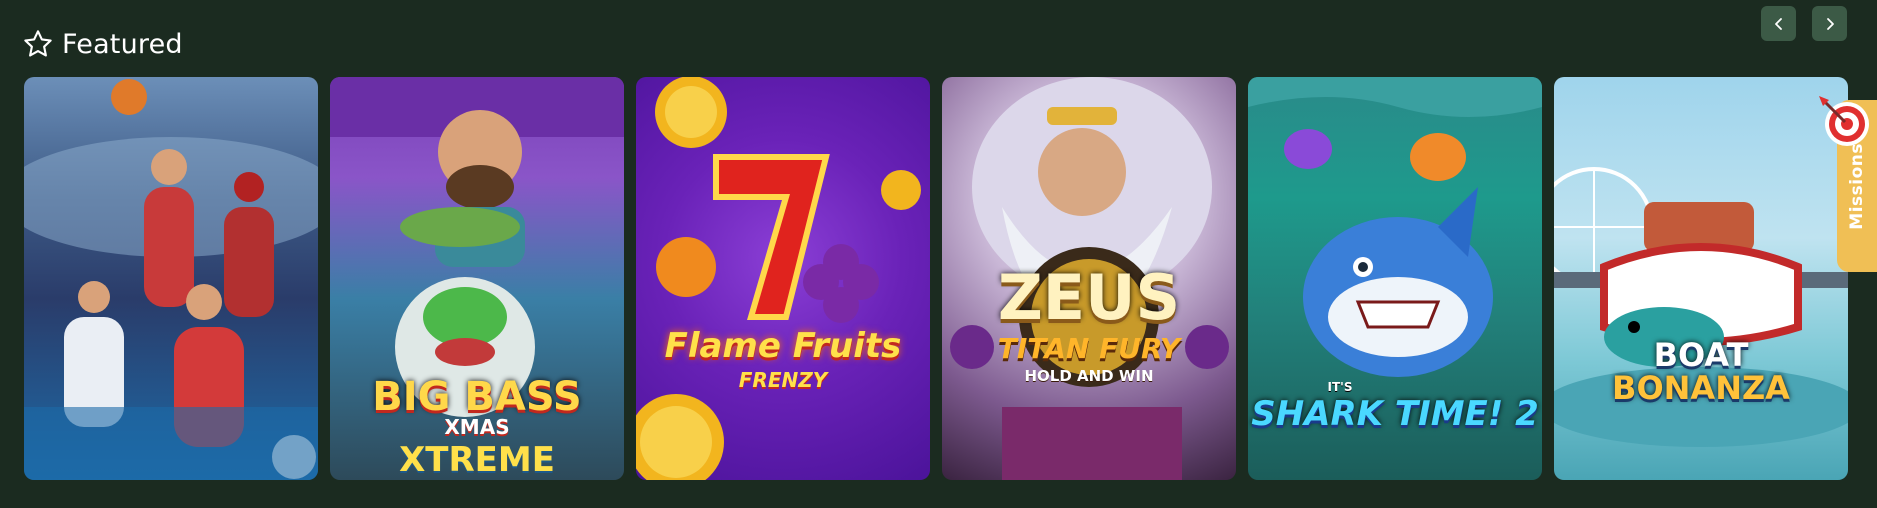 This screenshot has width=1877, height=508. What do you see at coordinates (1701, 388) in the screenshot?
I see `game-subtitle: BONANZA` at bounding box center [1701, 388].